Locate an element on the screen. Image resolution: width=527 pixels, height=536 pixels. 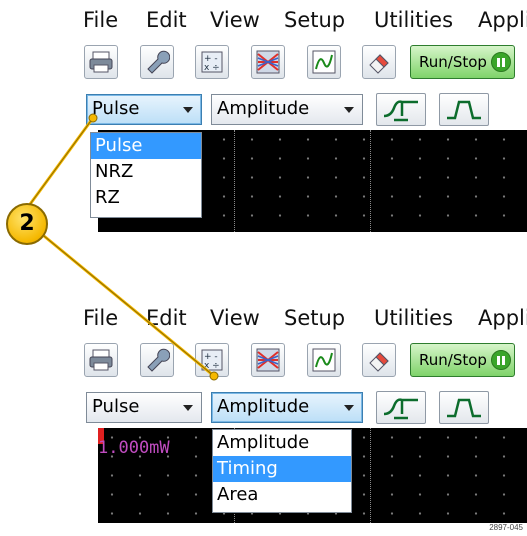
option-timing: Timing is located at coordinates (282, 469).